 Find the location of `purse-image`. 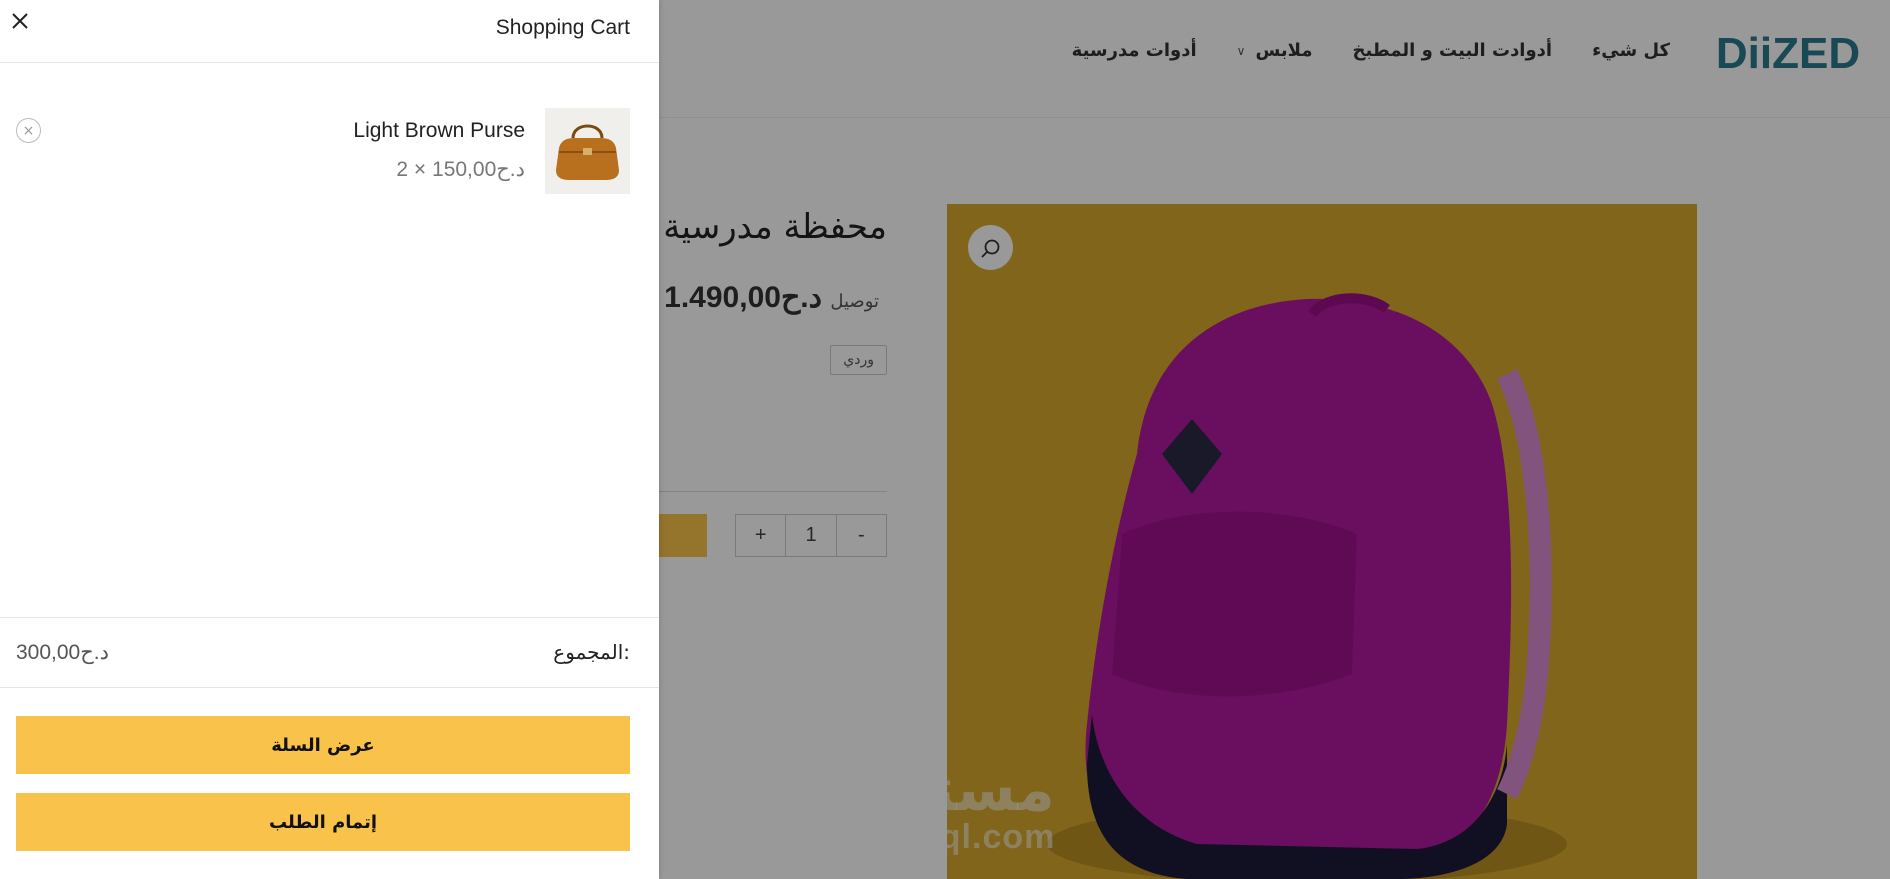

purse-image is located at coordinates (587, 151).